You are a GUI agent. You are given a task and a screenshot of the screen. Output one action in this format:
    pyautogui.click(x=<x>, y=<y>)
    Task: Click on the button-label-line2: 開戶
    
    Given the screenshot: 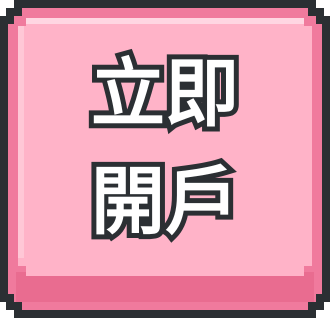 What is the action you would take?
    pyautogui.click(x=165, y=202)
    